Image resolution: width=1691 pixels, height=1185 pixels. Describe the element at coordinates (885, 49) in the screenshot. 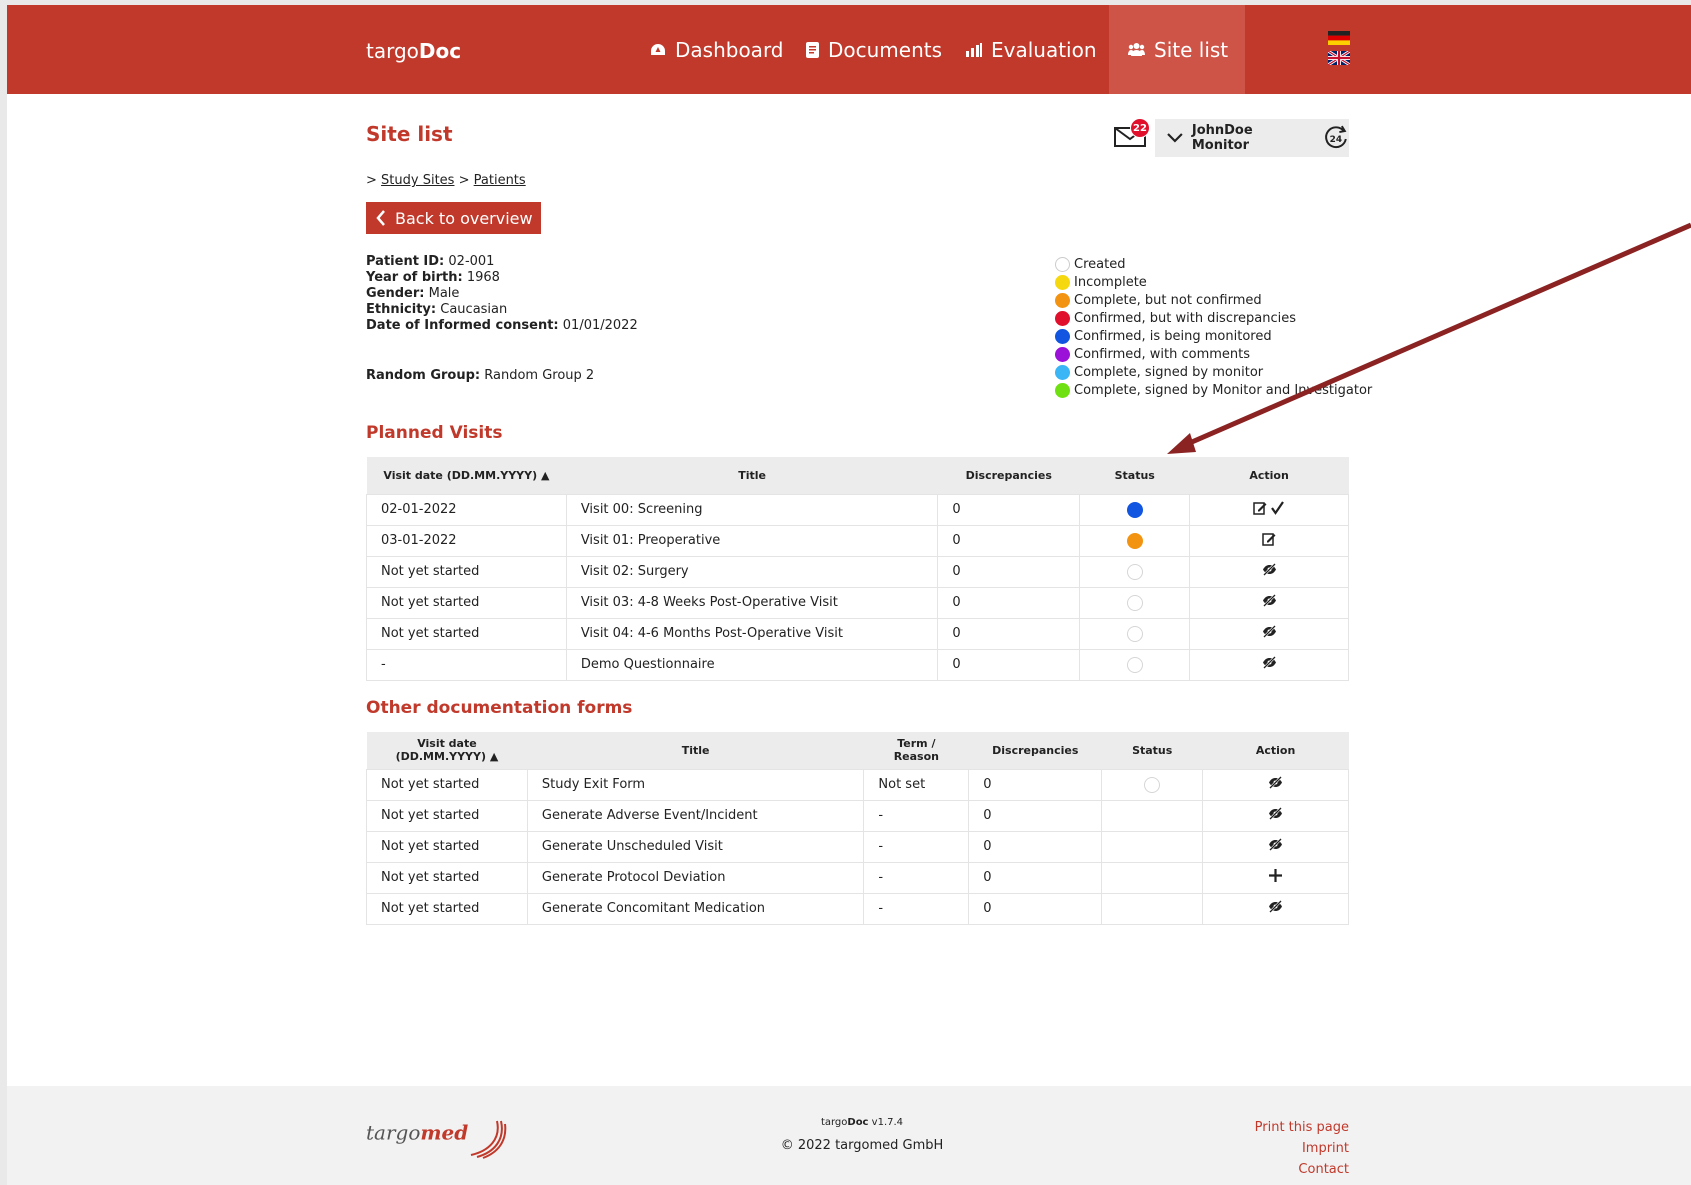

I see `nav-documents-label: Documents` at that location.